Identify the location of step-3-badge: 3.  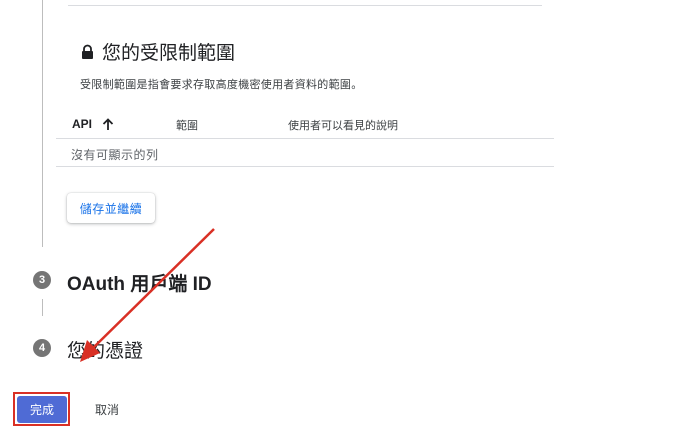
(42, 280).